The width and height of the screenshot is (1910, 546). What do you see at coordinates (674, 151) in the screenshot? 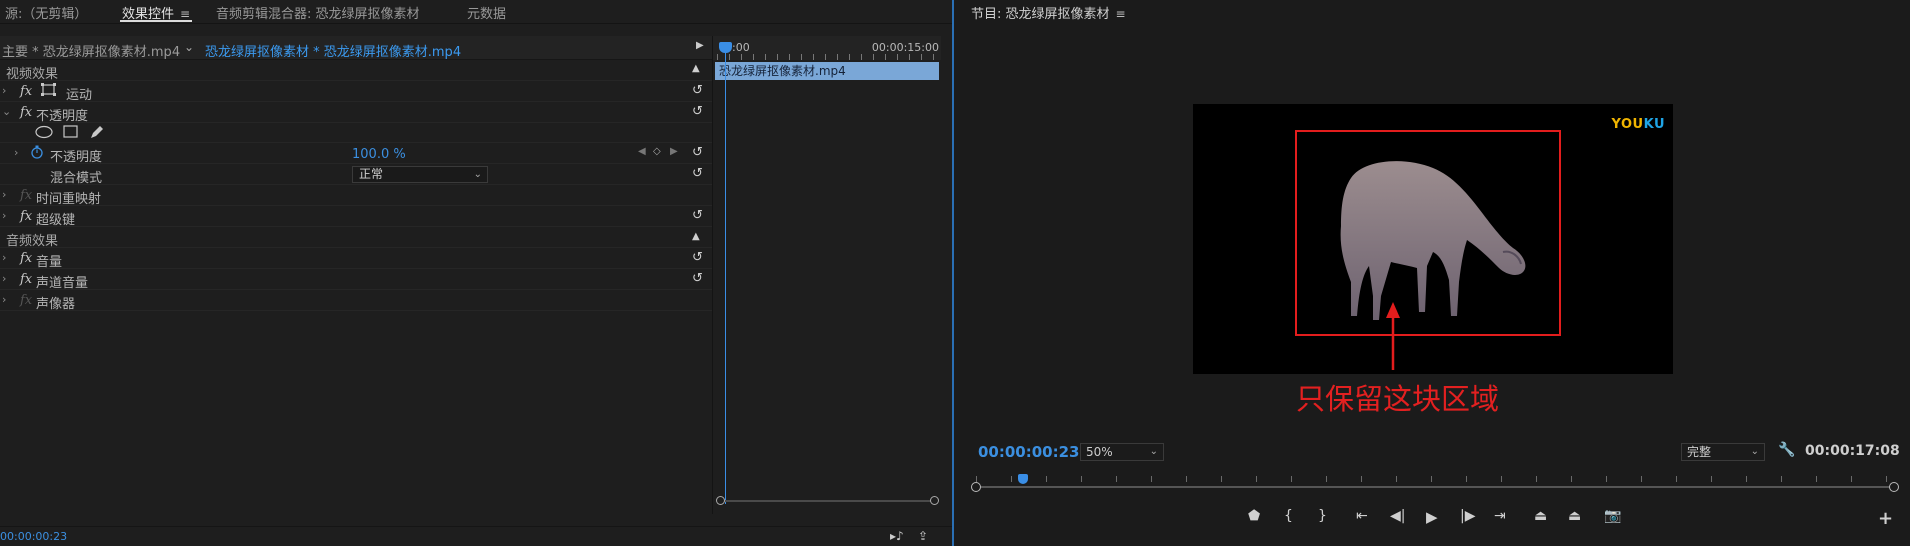
I see `next-keyframe-icon: ▶` at bounding box center [674, 151].